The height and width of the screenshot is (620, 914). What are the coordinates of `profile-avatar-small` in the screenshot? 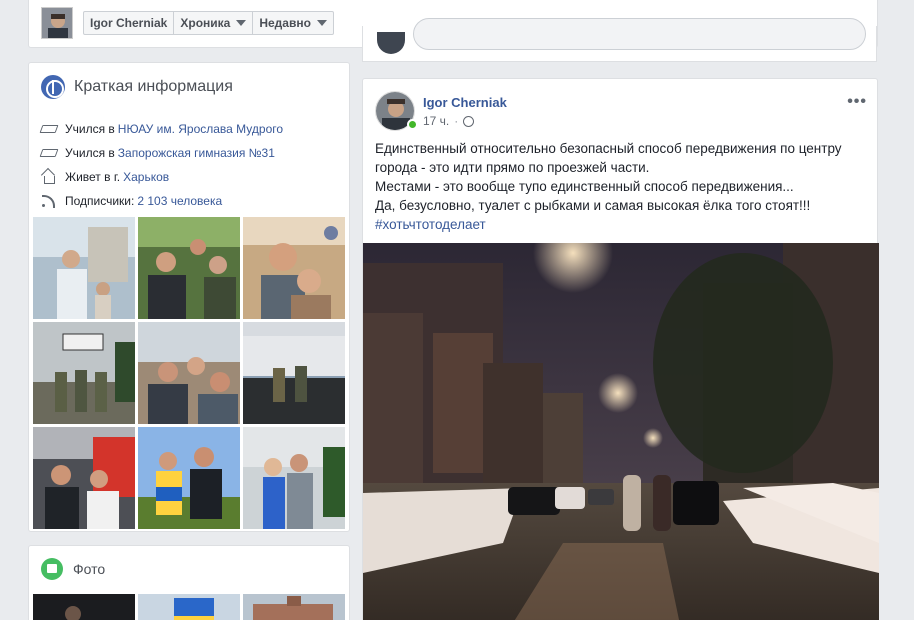 It's located at (57, 23).